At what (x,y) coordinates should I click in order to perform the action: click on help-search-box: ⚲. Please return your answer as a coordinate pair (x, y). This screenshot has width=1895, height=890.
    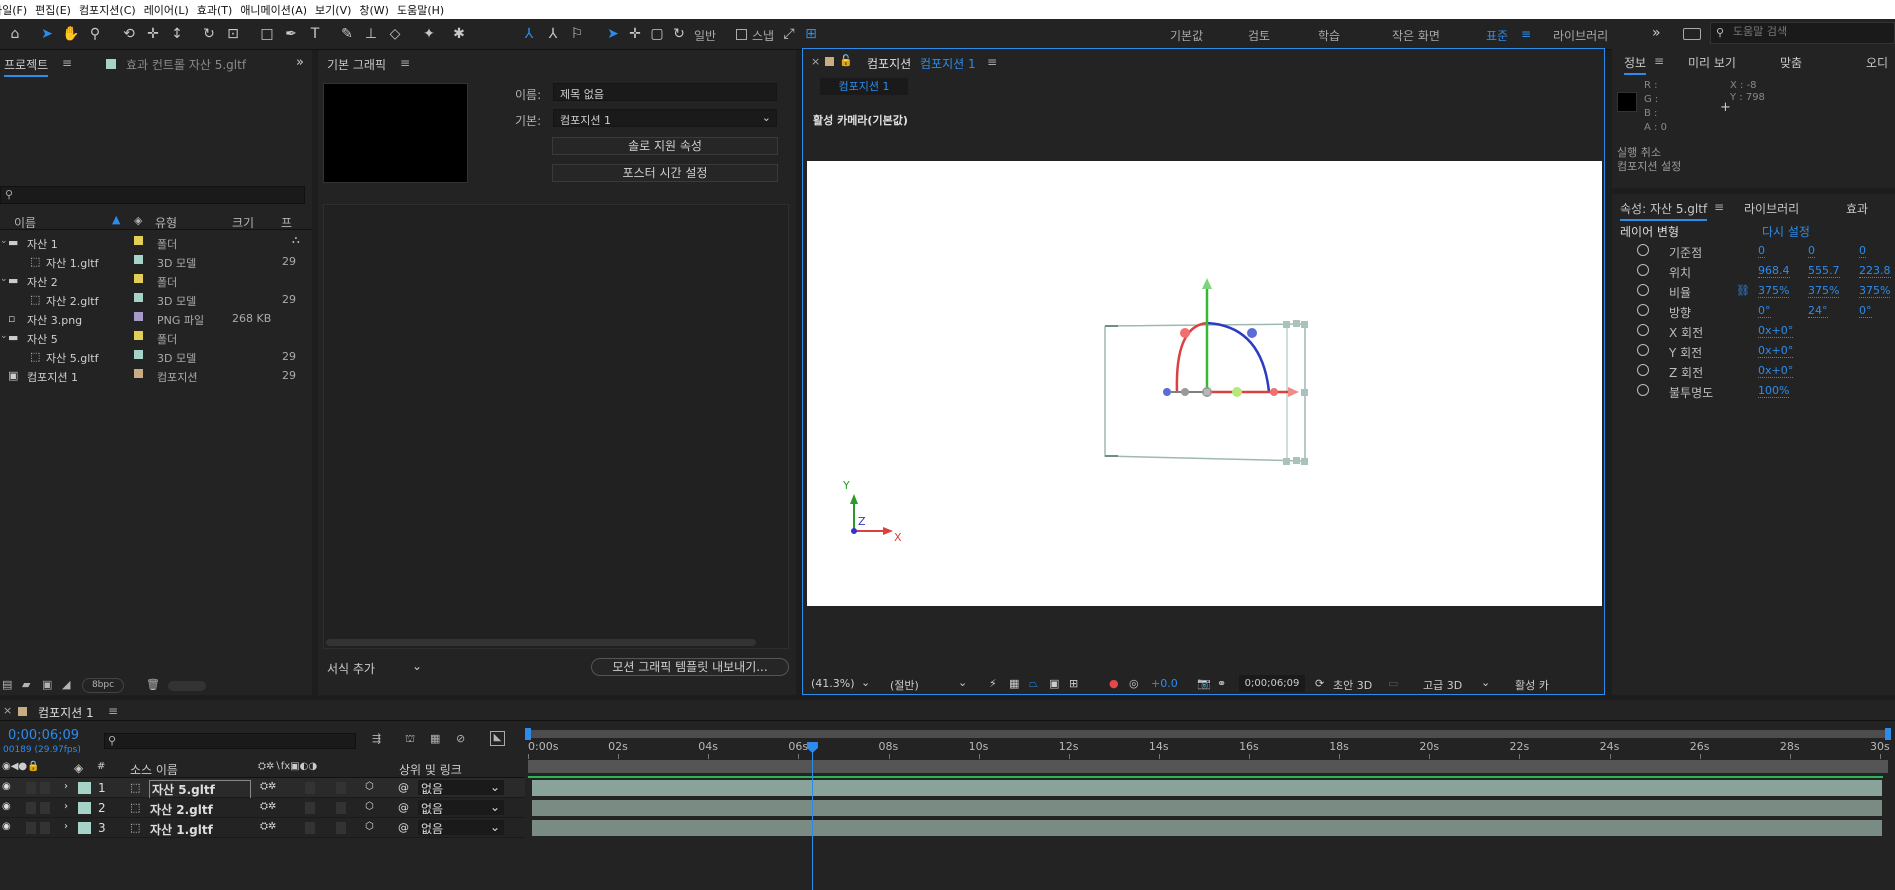
    Looking at the image, I should click on (1802, 33).